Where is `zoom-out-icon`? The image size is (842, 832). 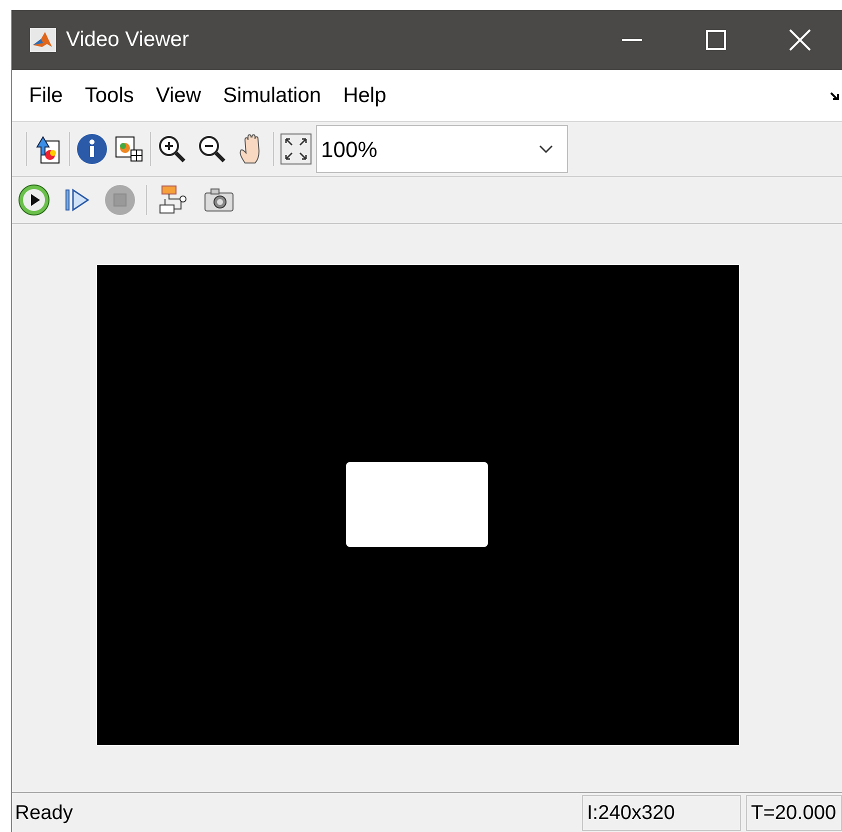
zoom-out-icon is located at coordinates (212, 149).